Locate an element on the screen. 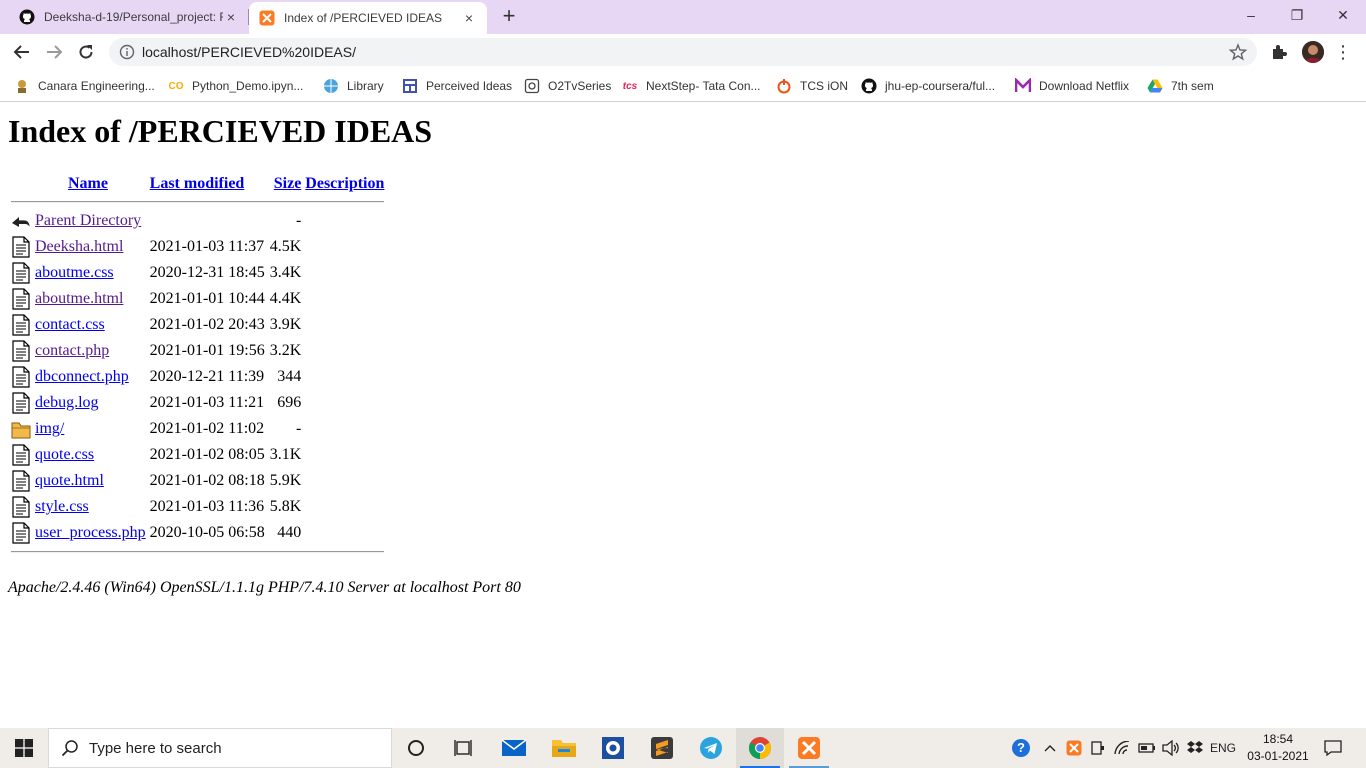 This screenshot has height=768, width=1366. start-button is located at coordinates (24, 748).